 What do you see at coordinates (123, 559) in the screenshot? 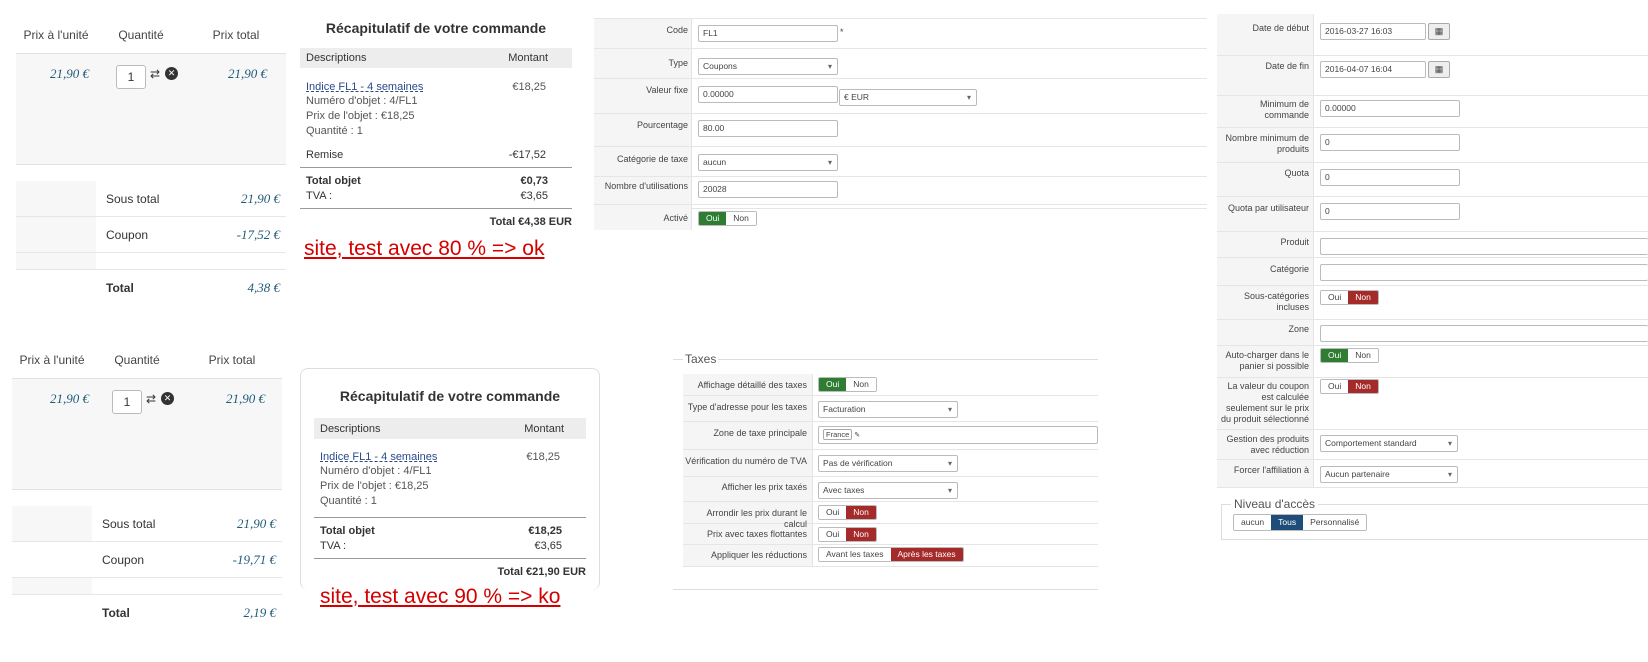
I see `coupon-label: Coupon` at bounding box center [123, 559].